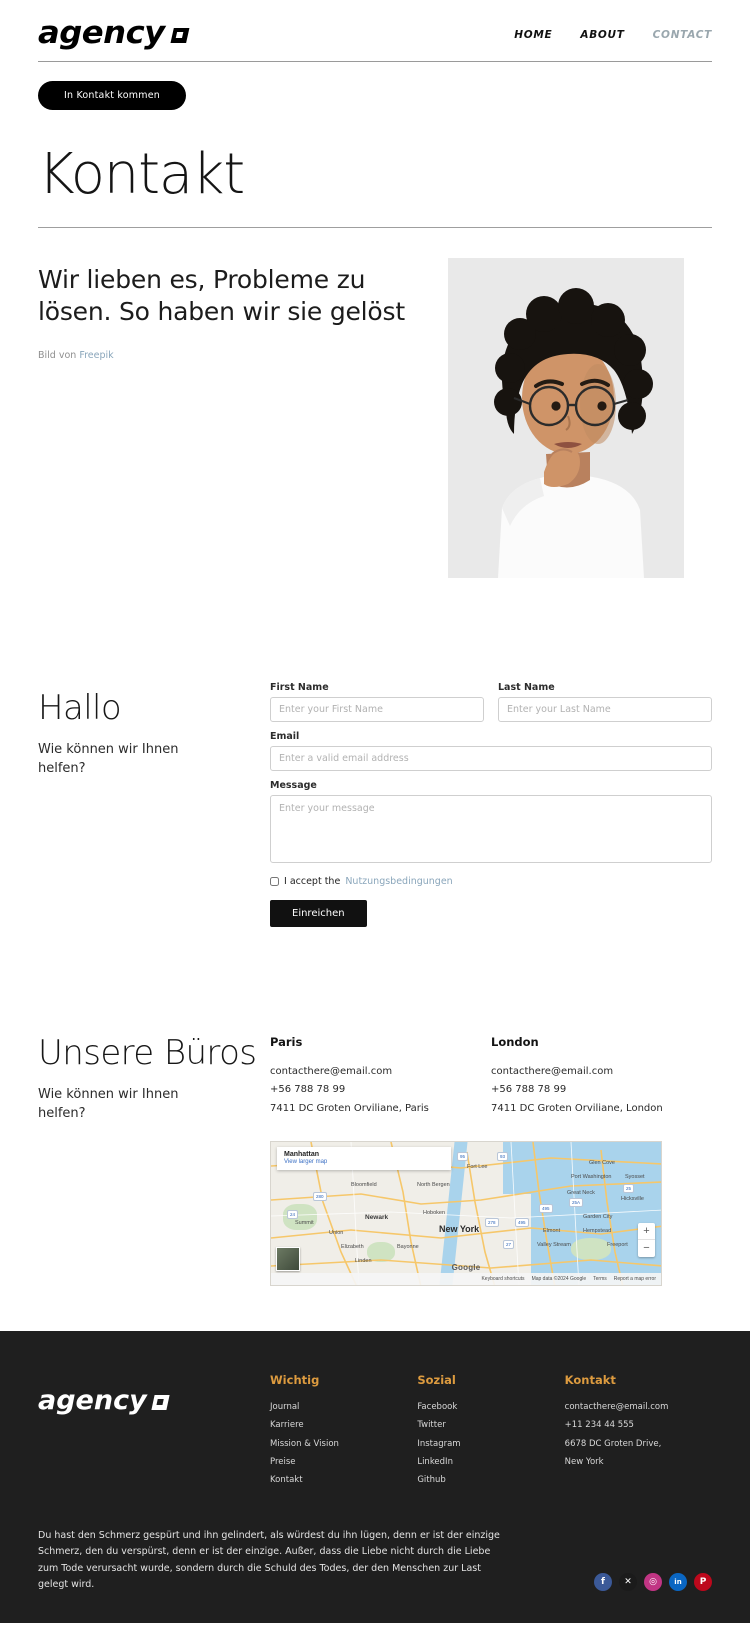  Describe the element at coordinates (398, 881) in the screenshot. I see `terms-link: Nutzungsbedingungen` at that location.